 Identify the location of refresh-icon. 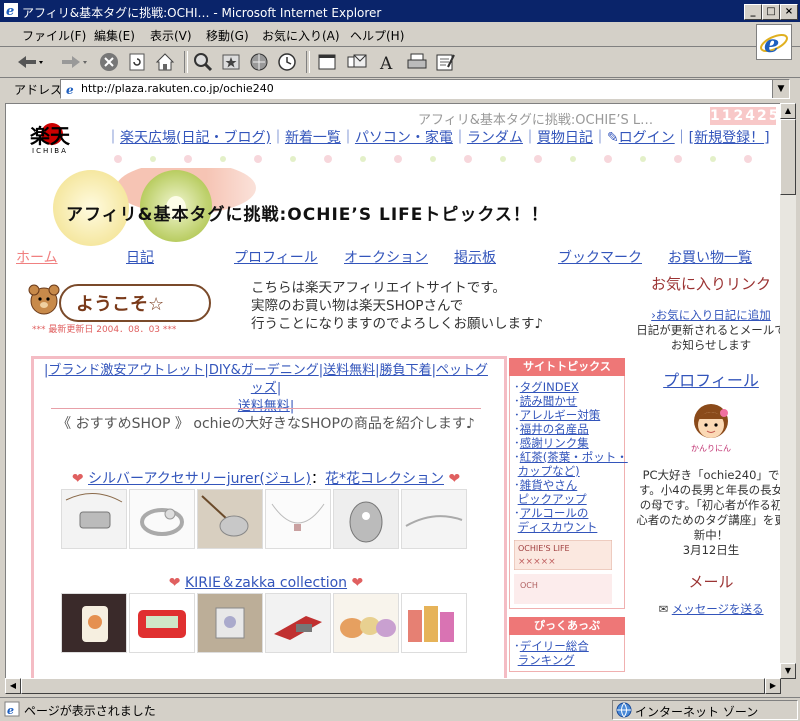
(137, 62).